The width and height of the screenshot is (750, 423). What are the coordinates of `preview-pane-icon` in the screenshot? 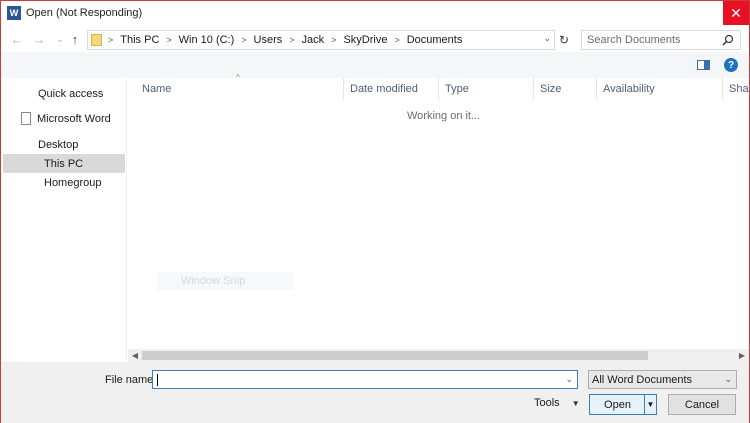 It's located at (703, 65).